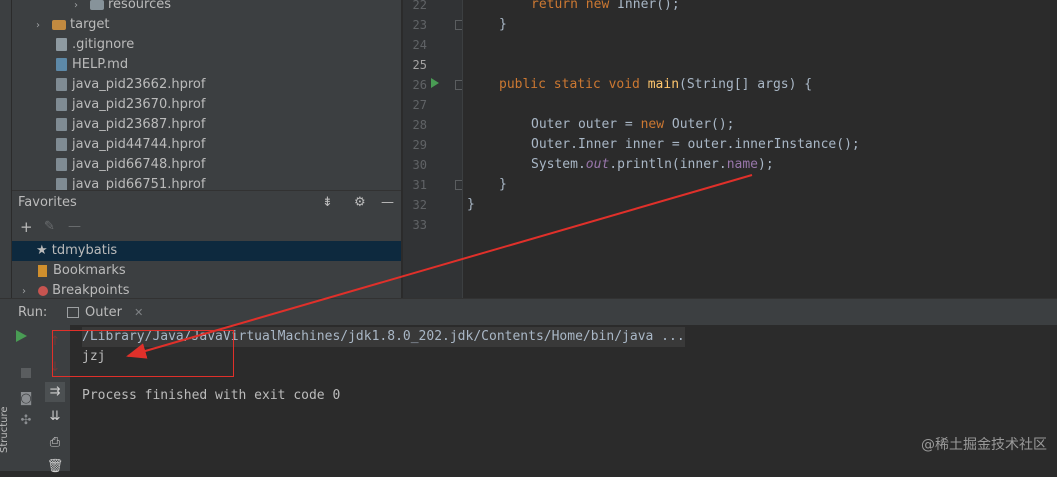 The image size is (1057, 477). What do you see at coordinates (984, 445) in the screenshot?
I see `watermark: @稀土掘金技术社区` at bounding box center [984, 445].